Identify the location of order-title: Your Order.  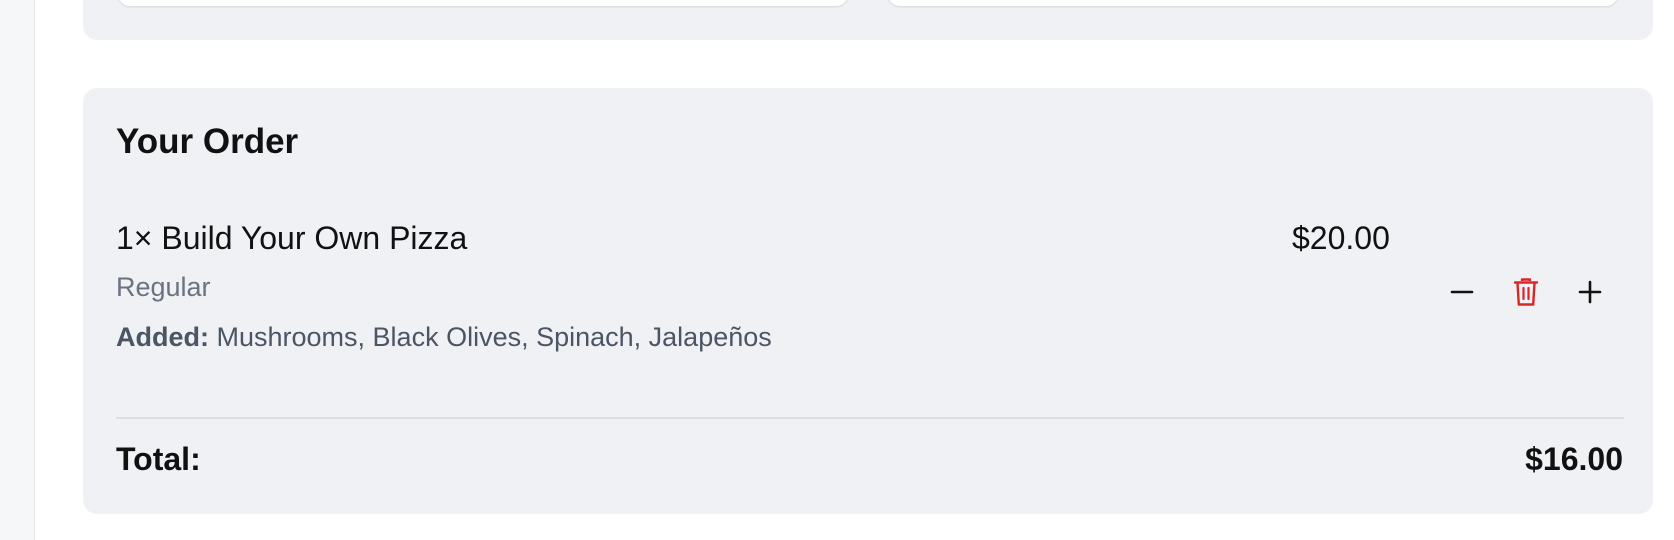
(207, 141).